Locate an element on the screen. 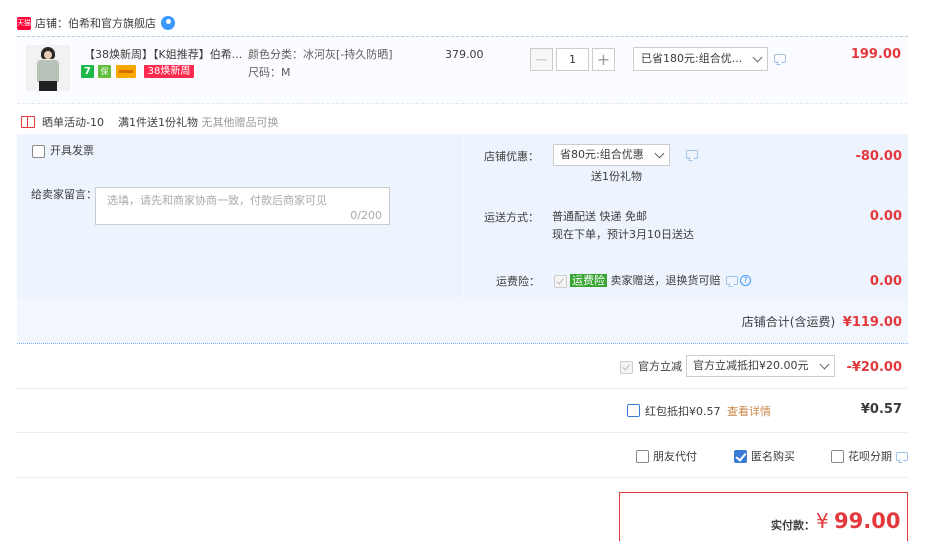  sku-color: 颜色分类：冰河灰[-持久防晒] is located at coordinates (320, 54).